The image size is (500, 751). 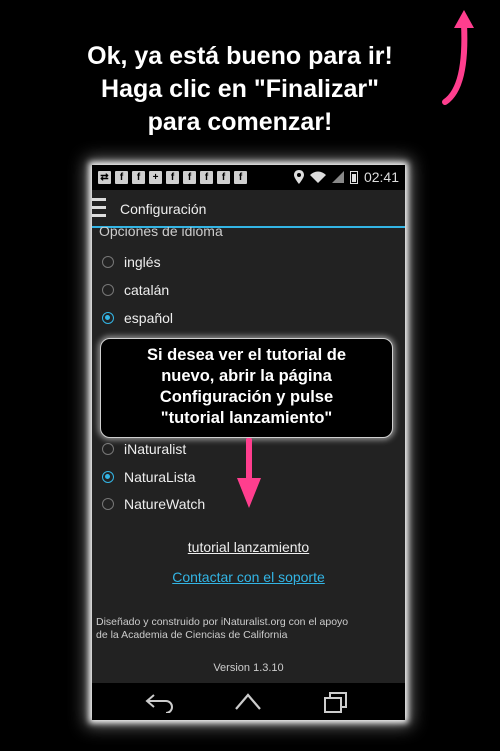 What do you see at coordinates (99, 209) in the screenshot?
I see `menu-icon` at bounding box center [99, 209].